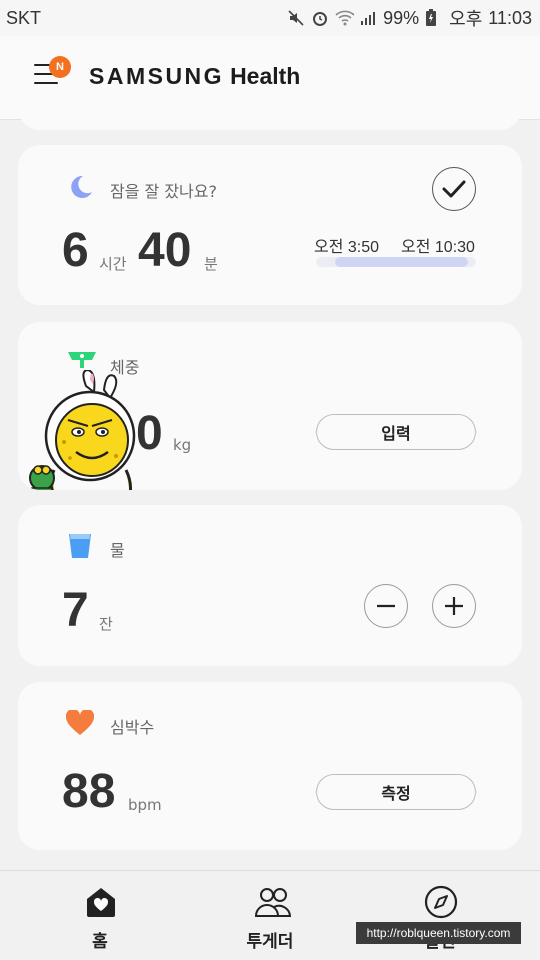 The height and width of the screenshot is (960, 540). What do you see at coordinates (157, 76) in the screenshot?
I see `logo-brand: SAMSUNG` at bounding box center [157, 76].